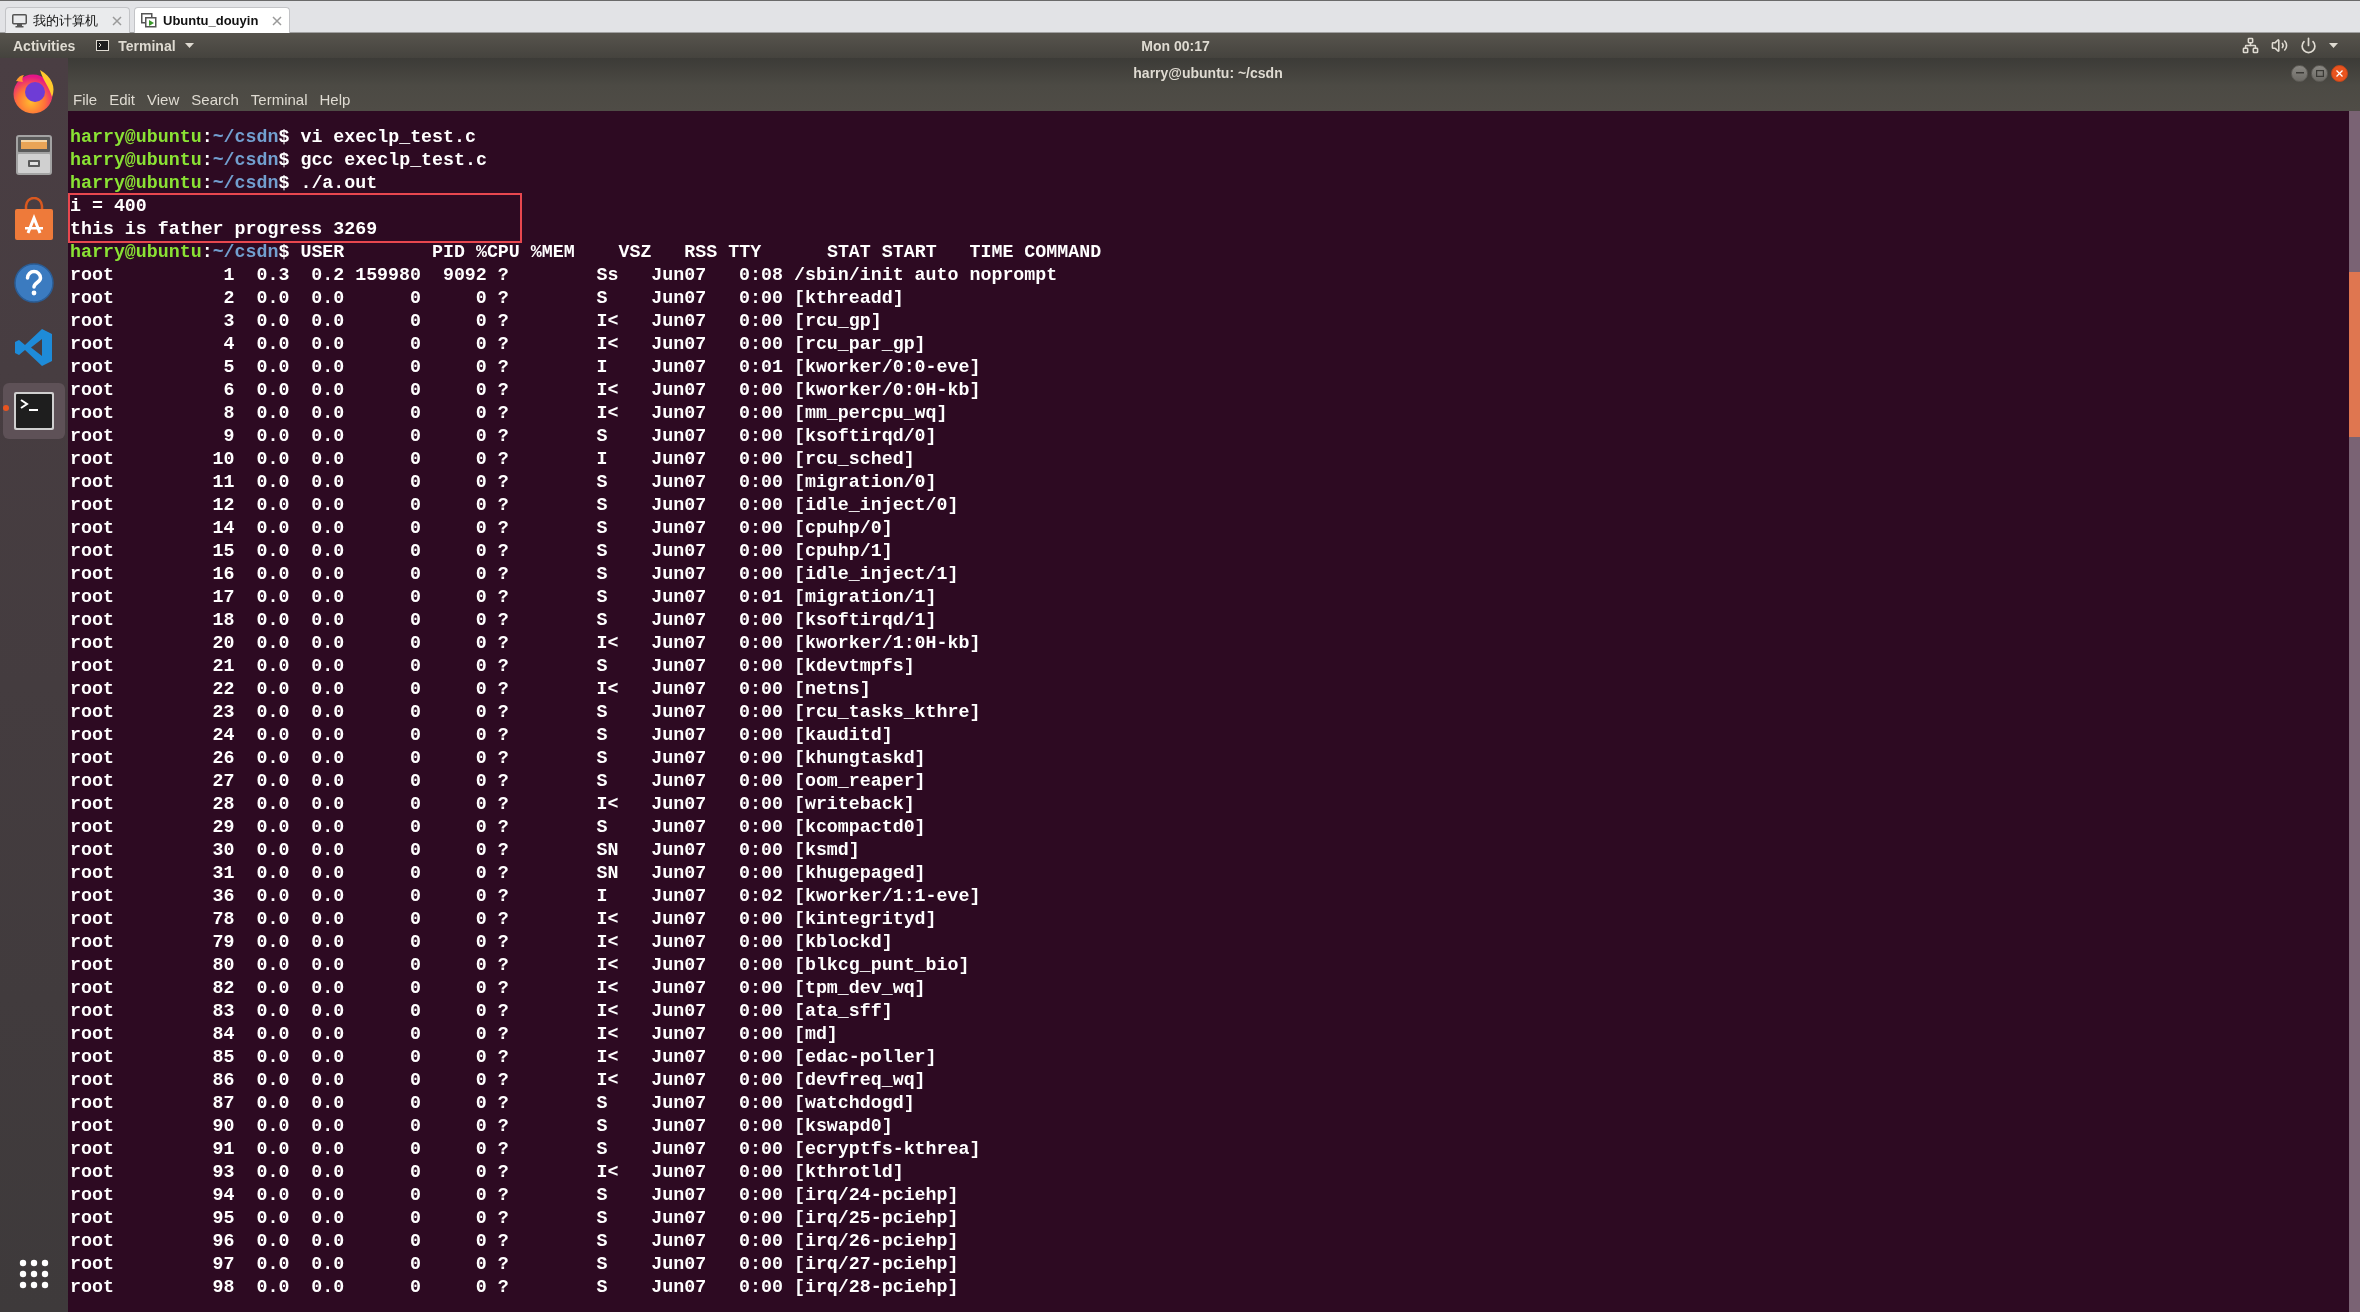 This screenshot has height=1312, width=2360. Describe the element at coordinates (223, 781) in the screenshot. I see `table-cell: 27` at that location.